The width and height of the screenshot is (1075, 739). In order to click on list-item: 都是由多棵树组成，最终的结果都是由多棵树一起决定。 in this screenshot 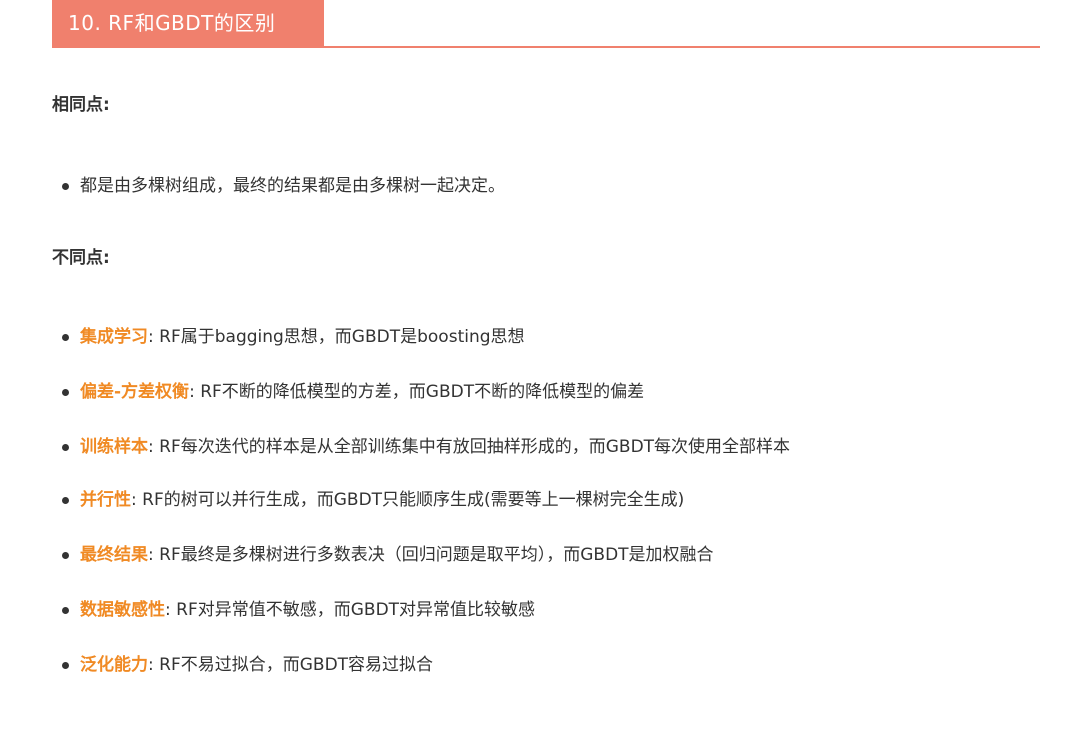, I will do `click(557, 186)`.